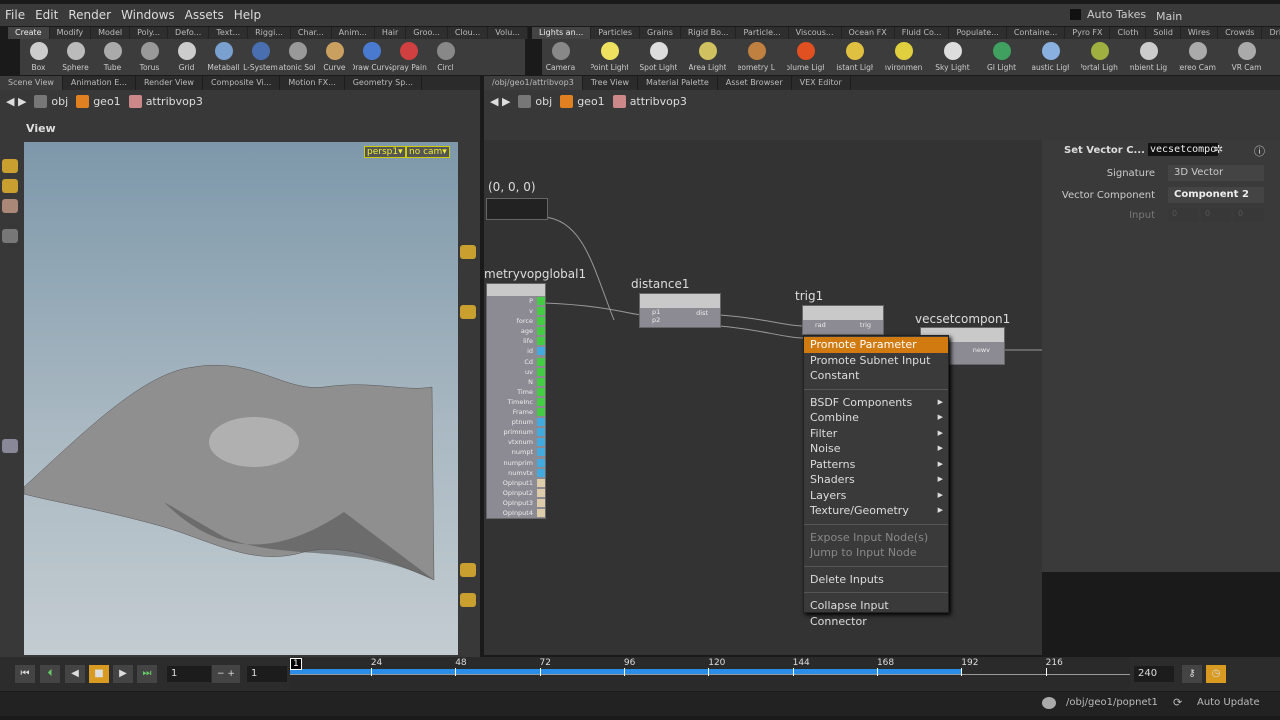  I want to click on shelf-tool: Curve, so click(334, 57).